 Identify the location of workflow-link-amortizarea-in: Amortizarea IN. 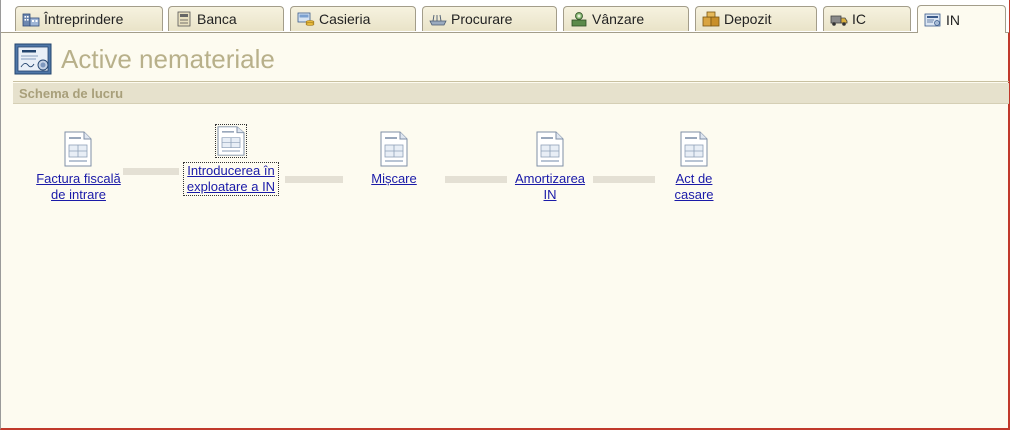
(550, 187).